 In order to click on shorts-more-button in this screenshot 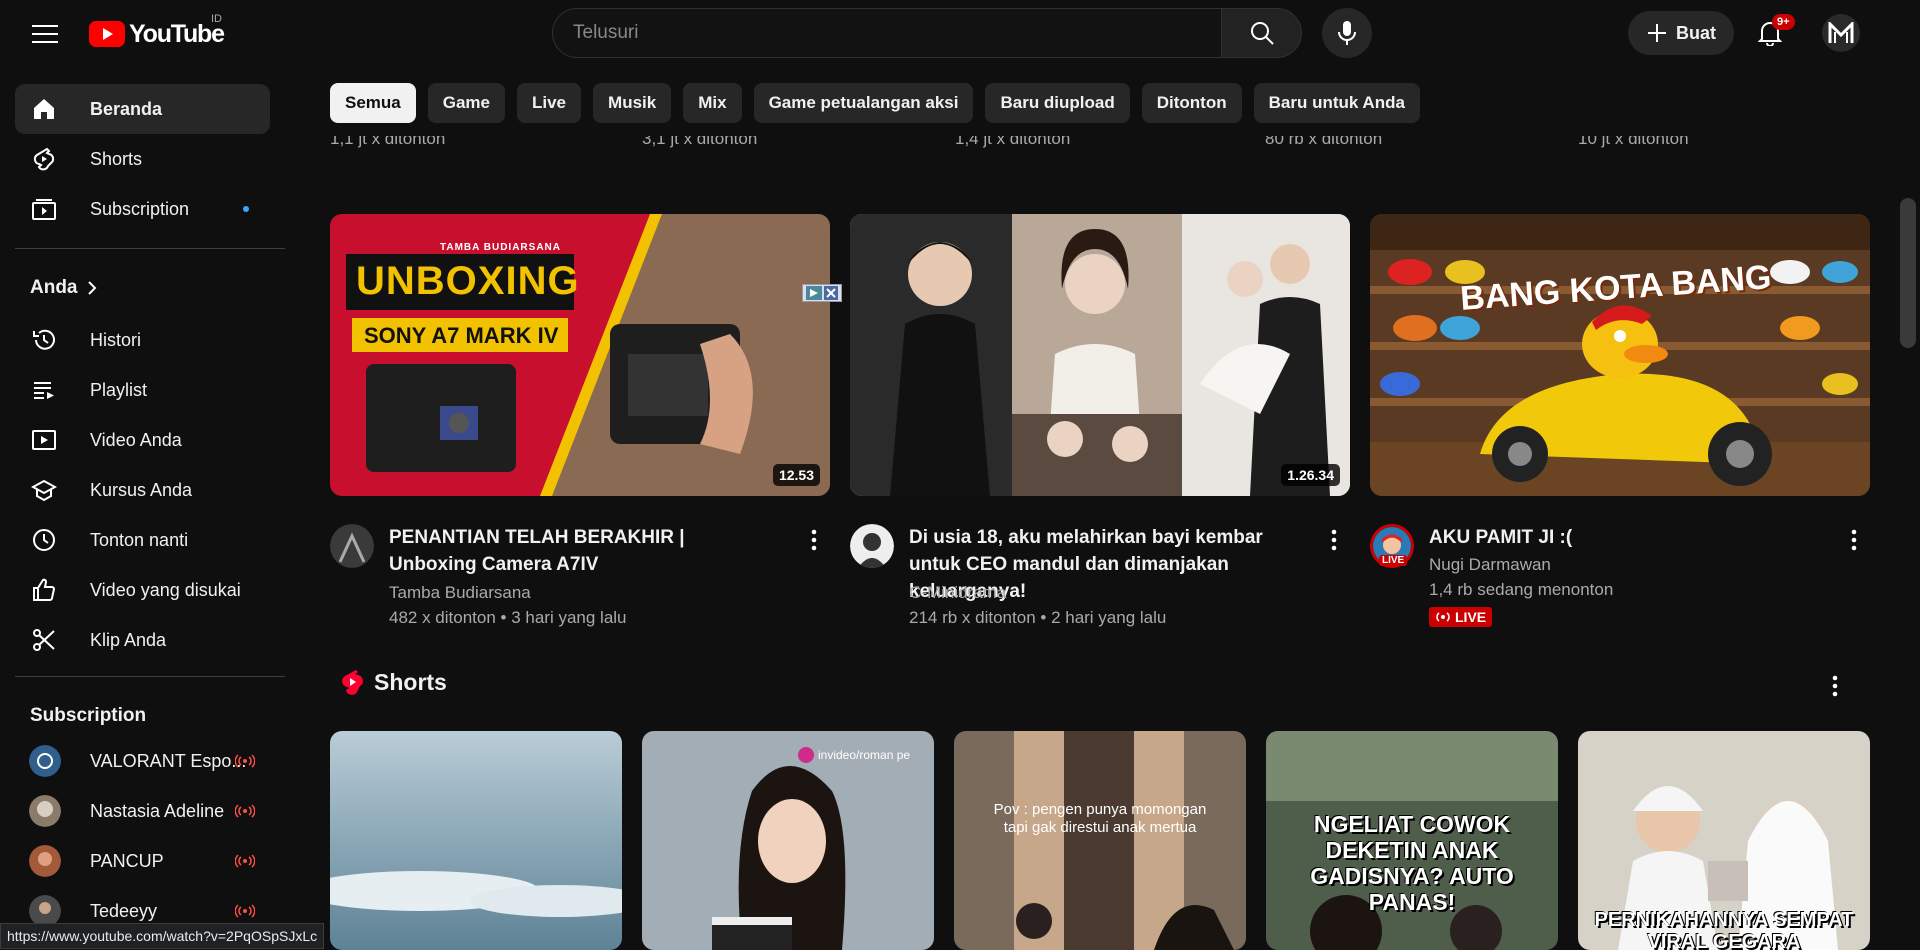, I will do `click(1835, 686)`.